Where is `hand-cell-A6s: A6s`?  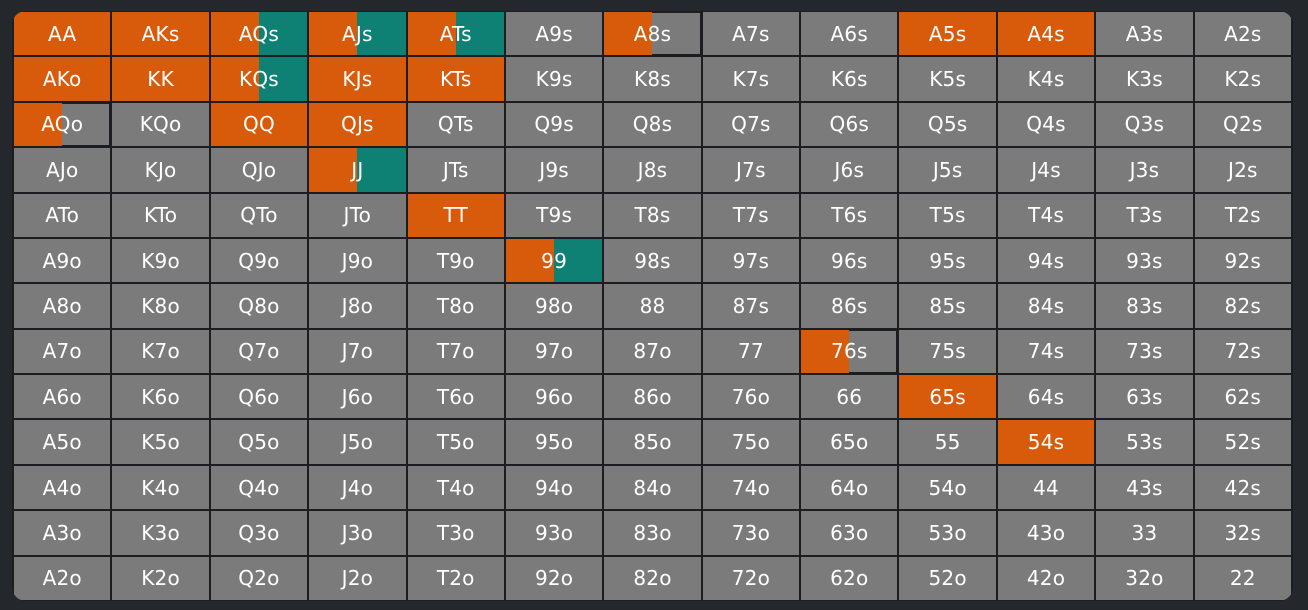
hand-cell-A6s: A6s is located at coordinates (849, 34).